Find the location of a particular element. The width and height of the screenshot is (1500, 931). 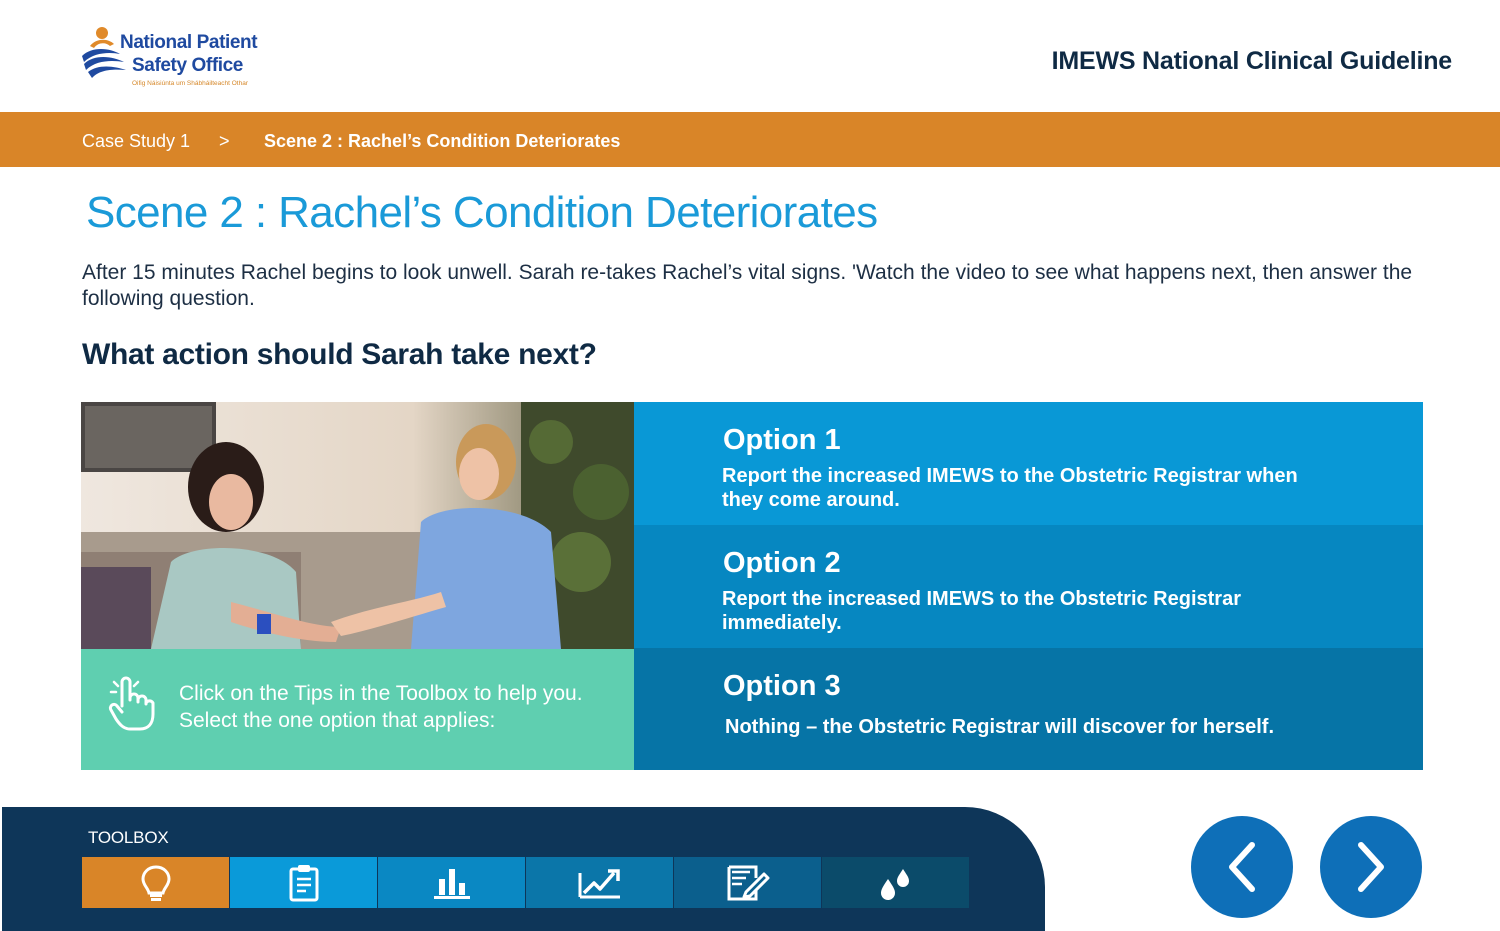

question-heading: What action should Sarah take next? is located at coordinates (339, 354).